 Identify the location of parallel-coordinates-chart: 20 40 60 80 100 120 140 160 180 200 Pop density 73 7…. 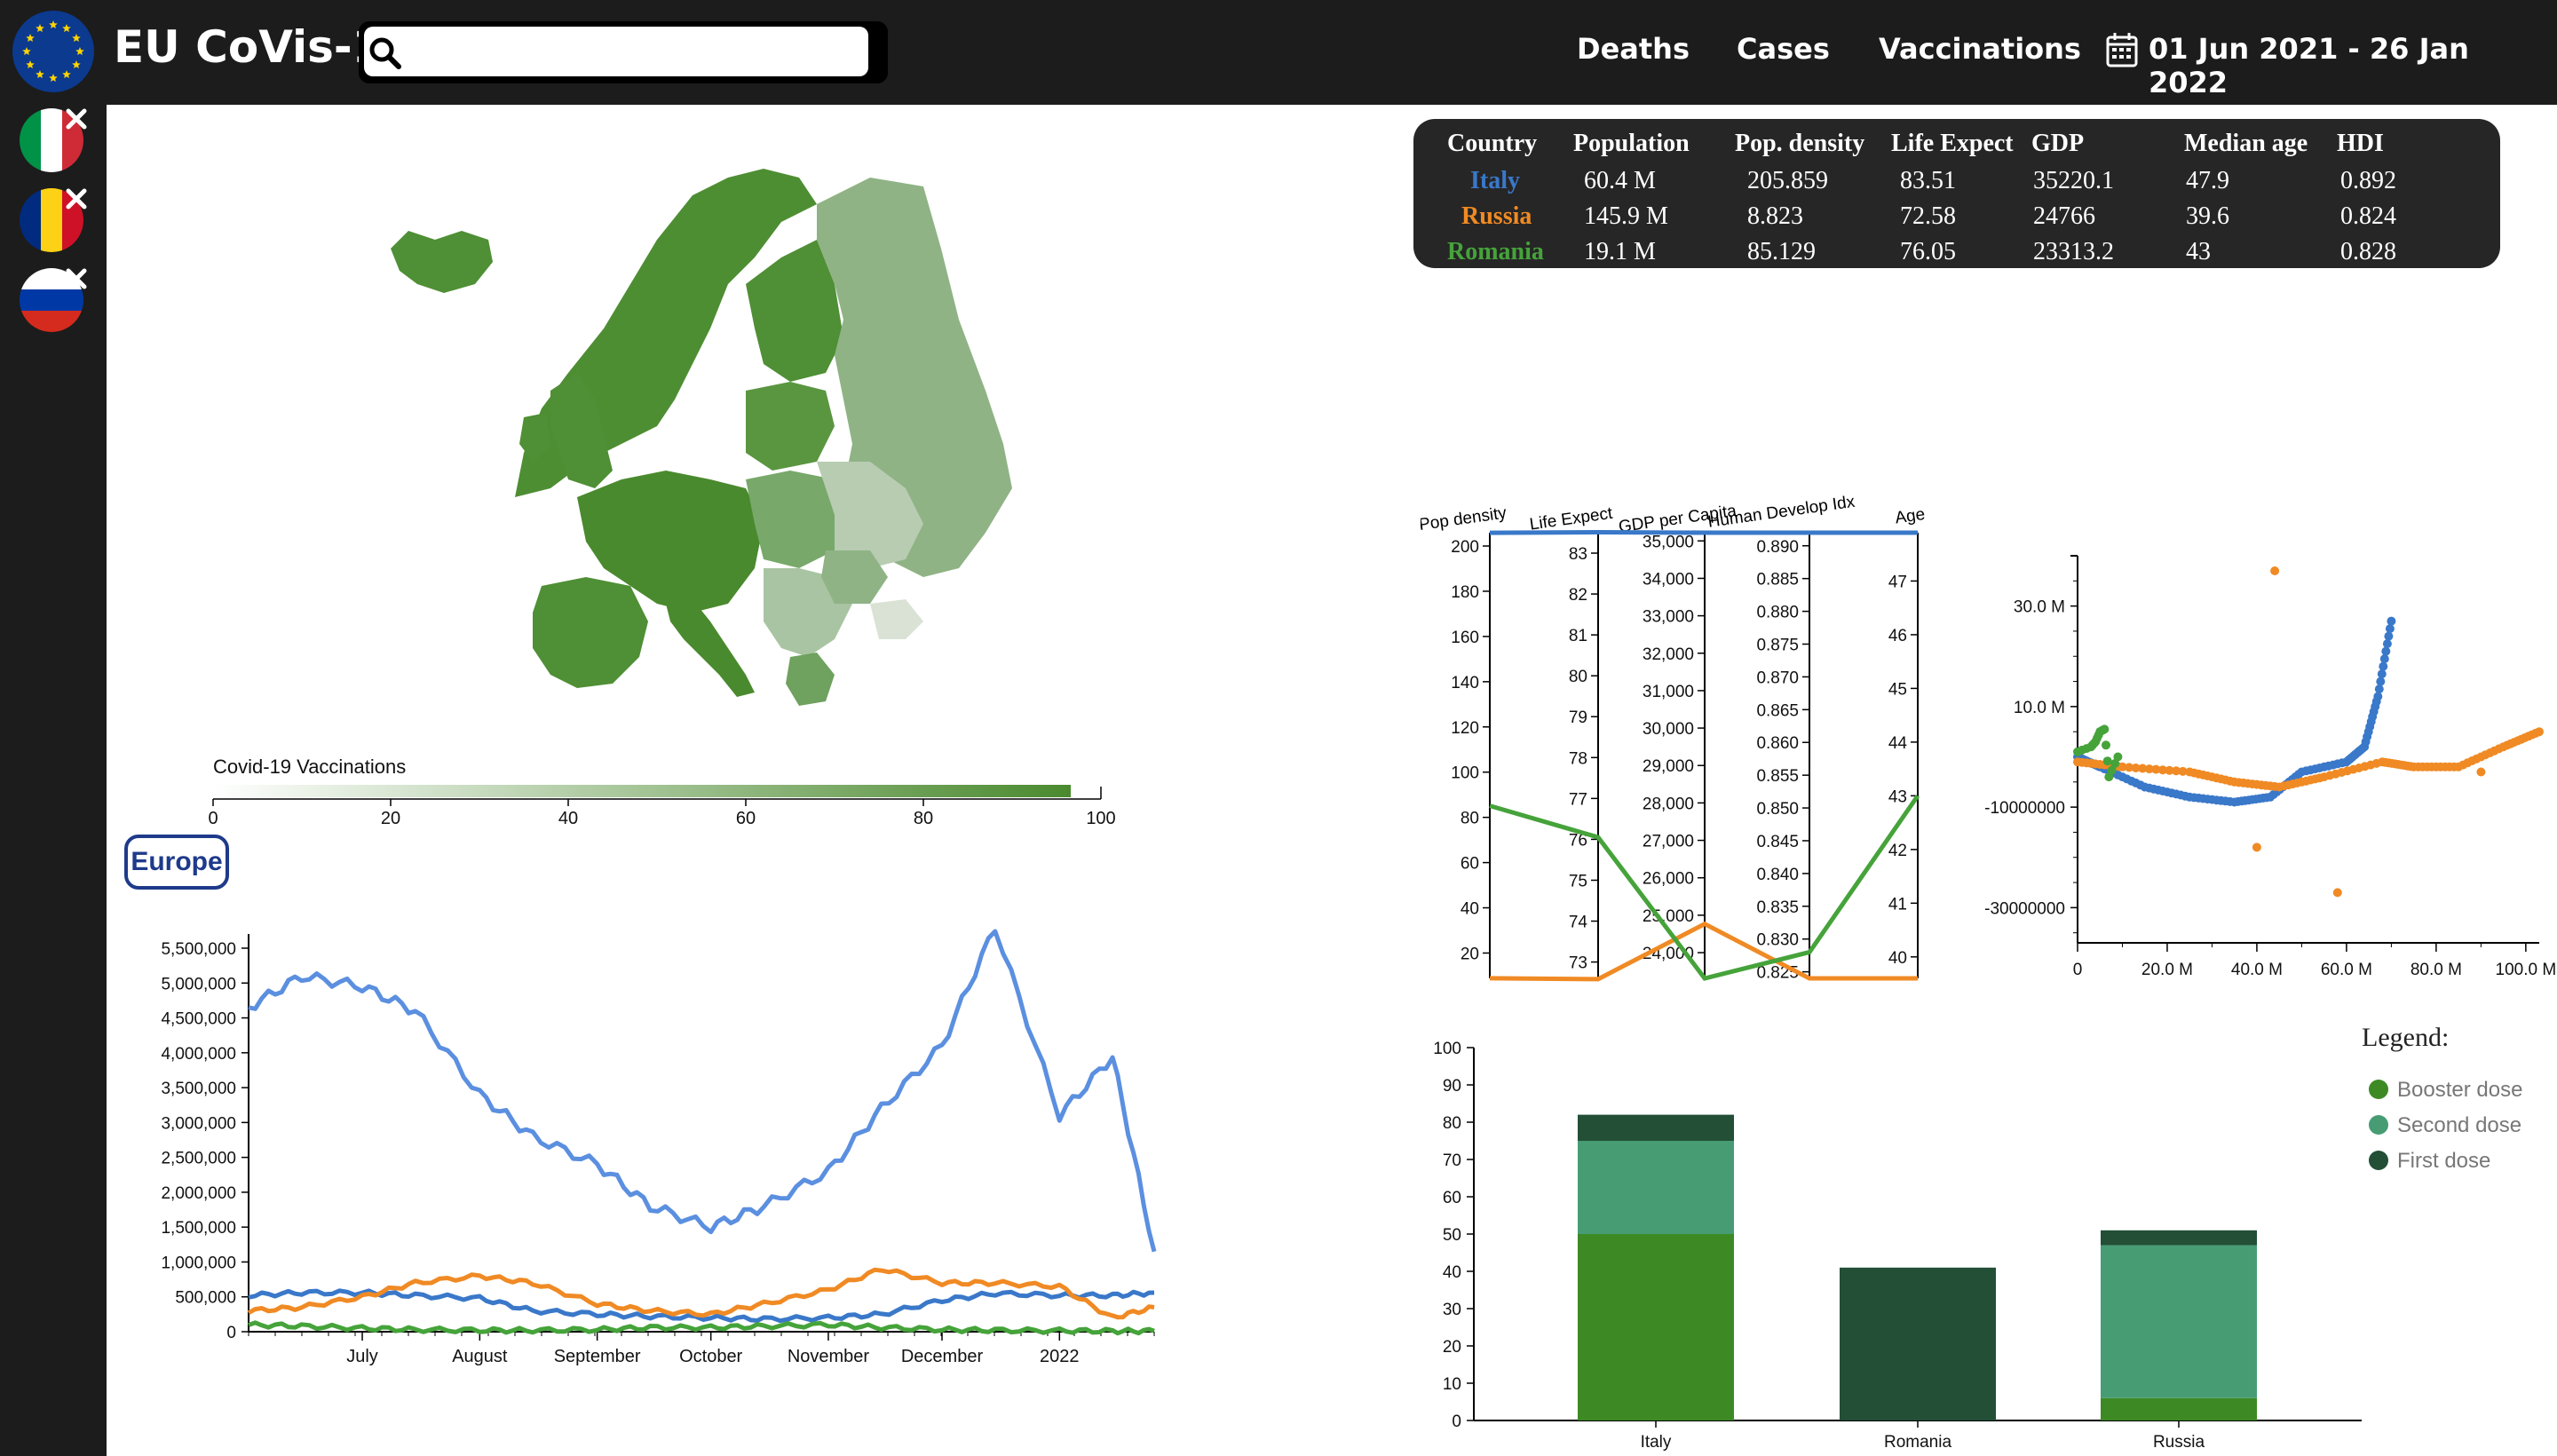
(1696, 736).